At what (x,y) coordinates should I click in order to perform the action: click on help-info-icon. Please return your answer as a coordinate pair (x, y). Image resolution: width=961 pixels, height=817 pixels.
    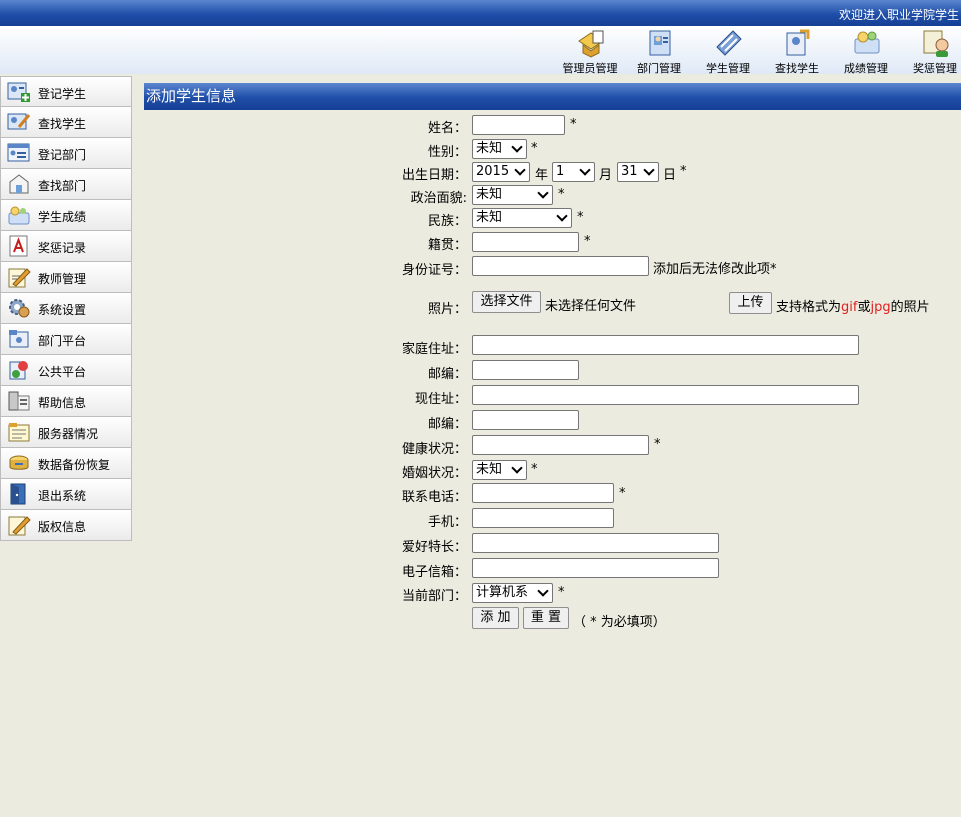
    Looking at the image, I should click on (19, 401).